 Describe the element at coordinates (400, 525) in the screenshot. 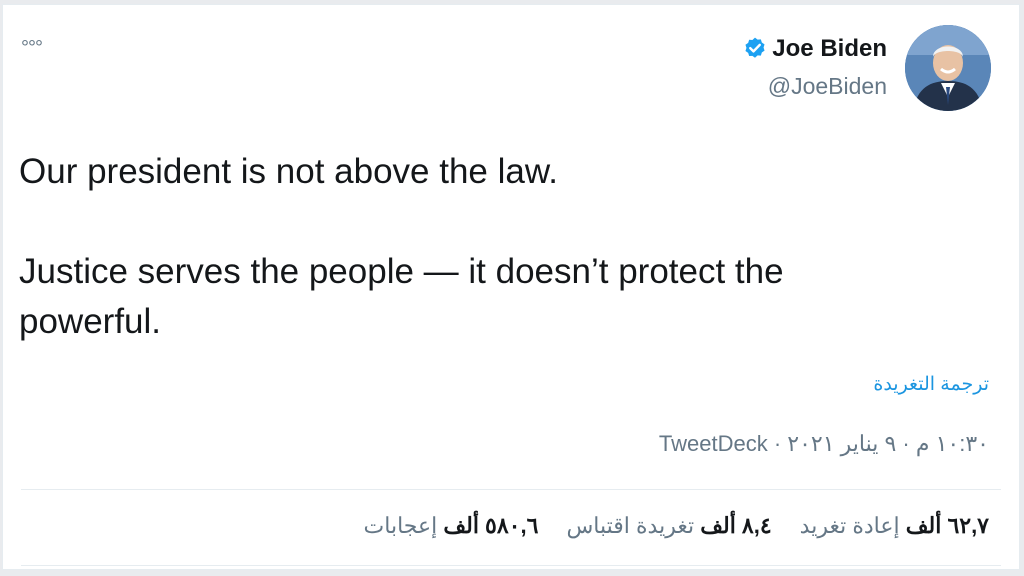

I see `likes-label: إعجابات` at that location.